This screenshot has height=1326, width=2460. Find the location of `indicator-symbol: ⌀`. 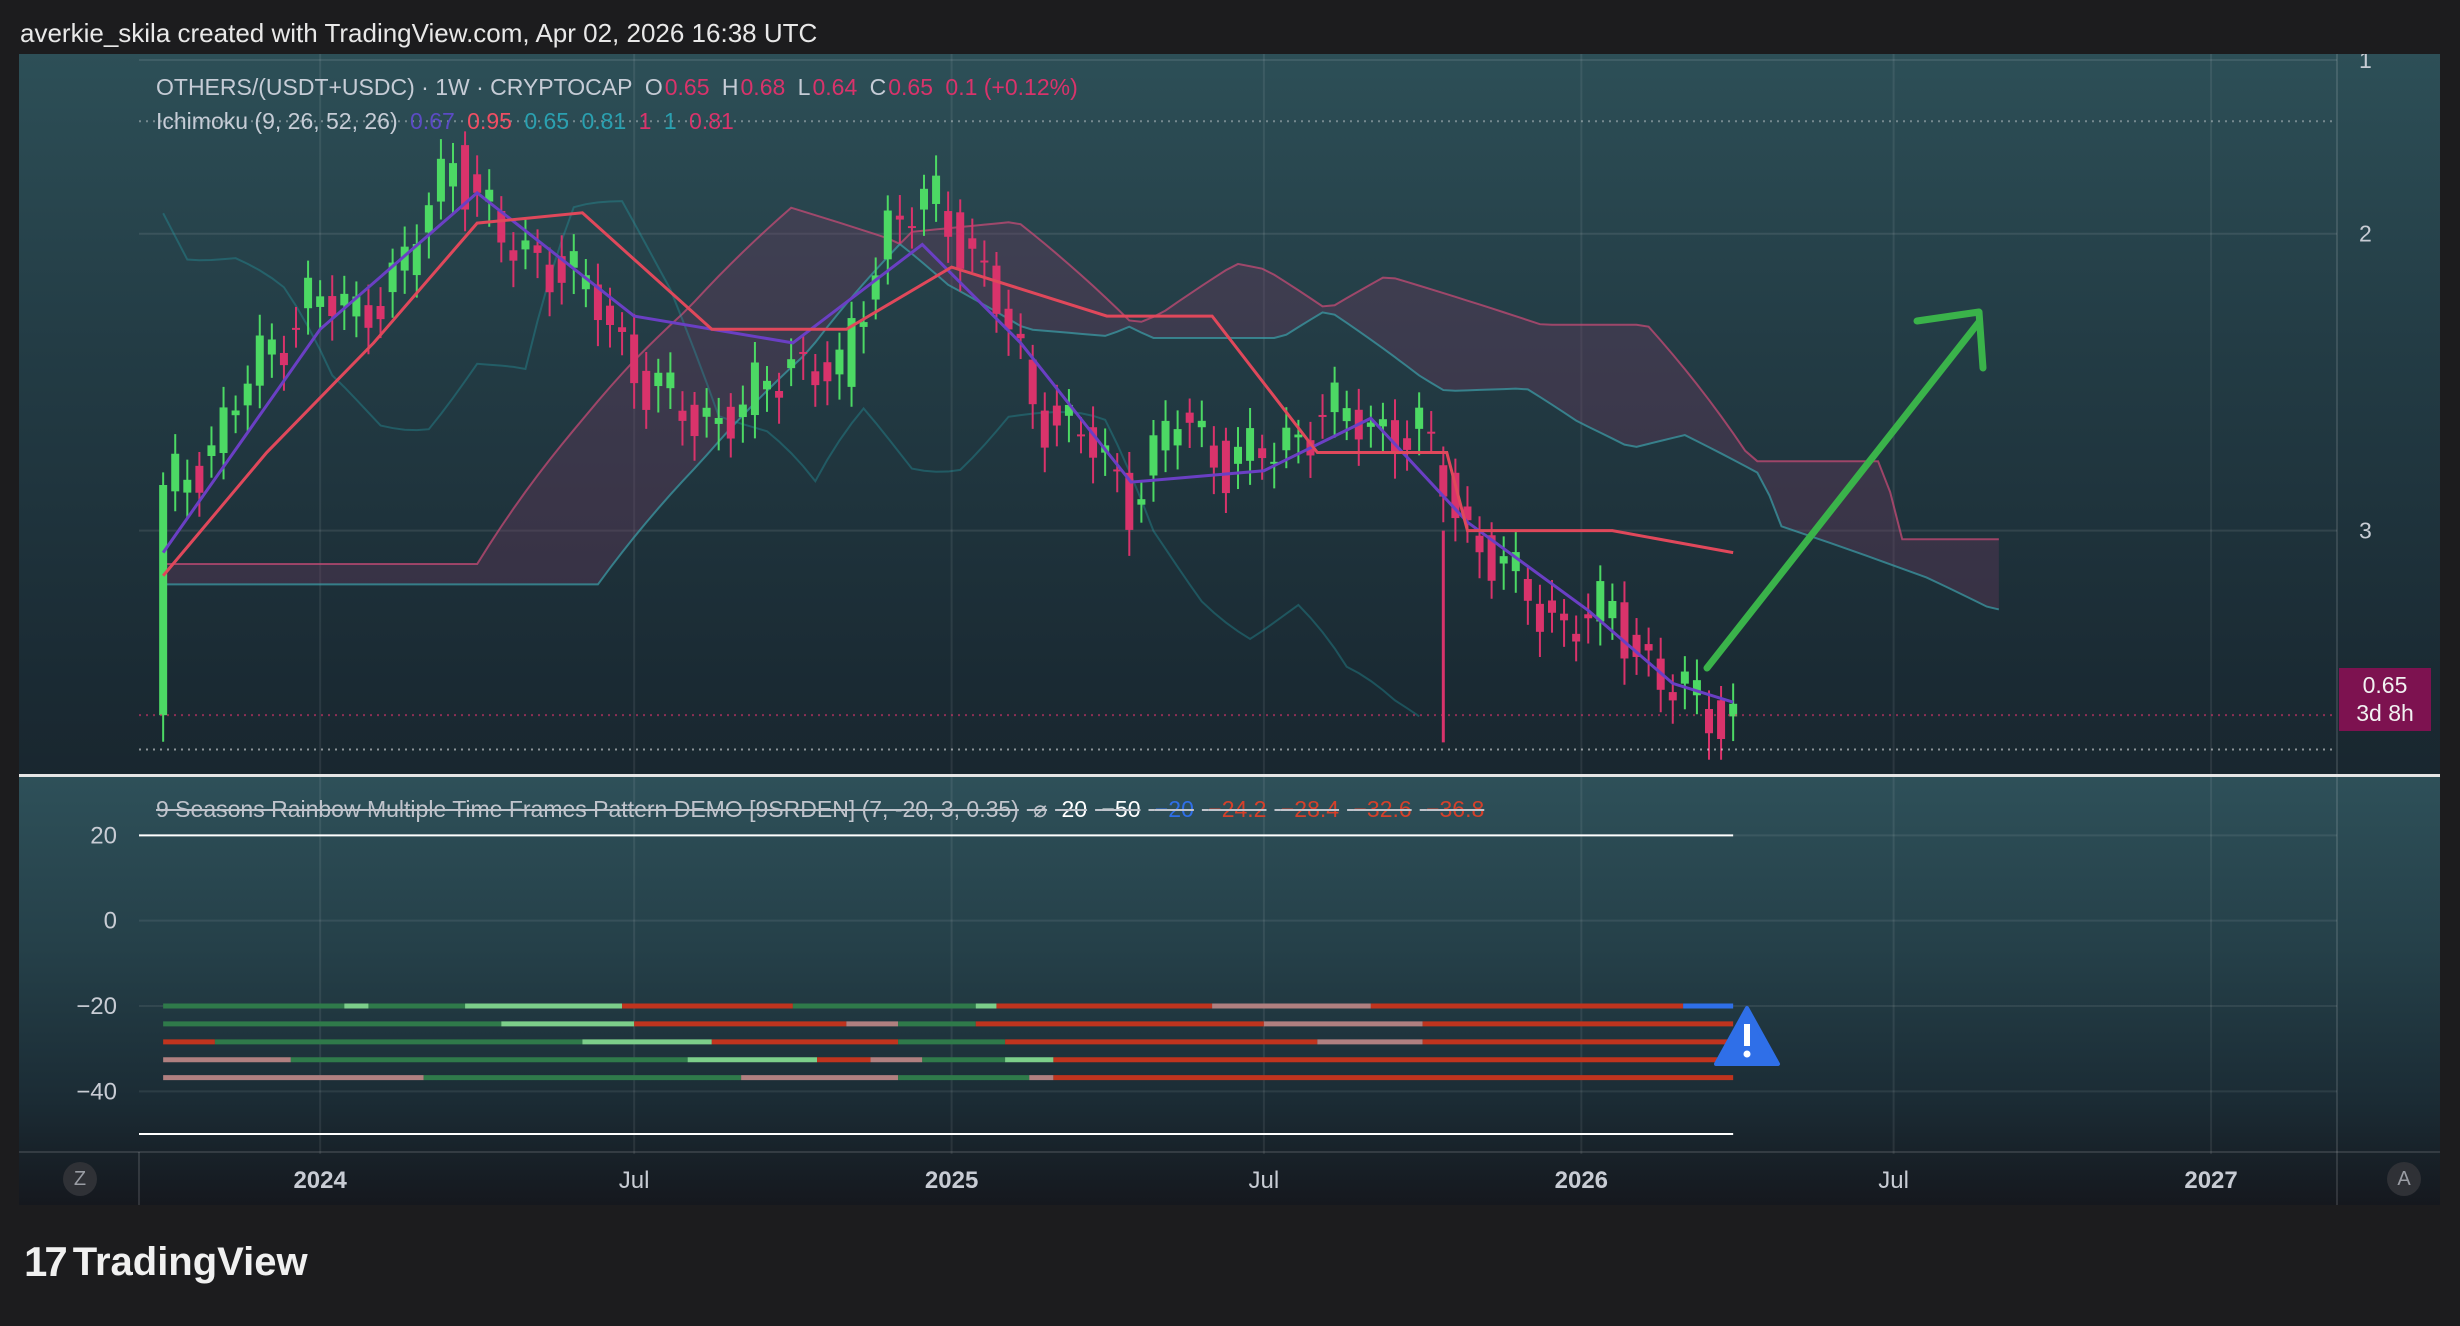

indicator-symbol: ⌀ is located at coordinates (1040, 809).